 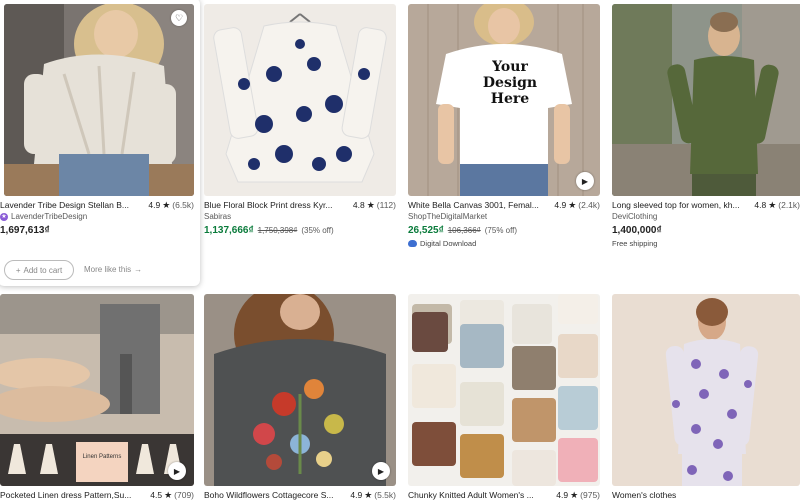 I want to click on digital-download-label: Digital Download, so click(x=448, y=243).